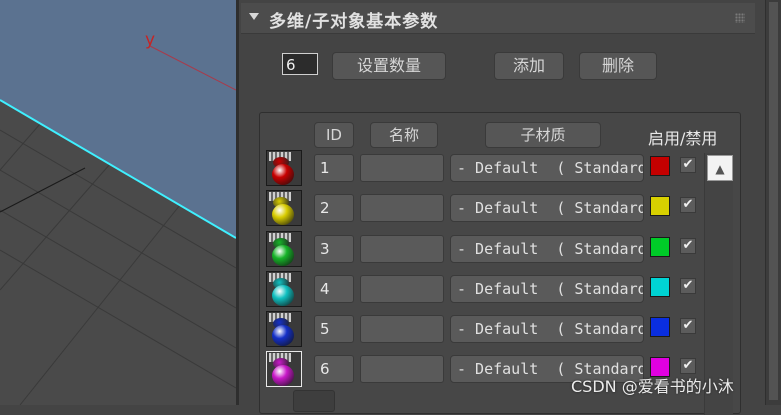 The width and height of the screenshot is (781, 415). I want to click on drag-grip-icon, so click(740, 18).